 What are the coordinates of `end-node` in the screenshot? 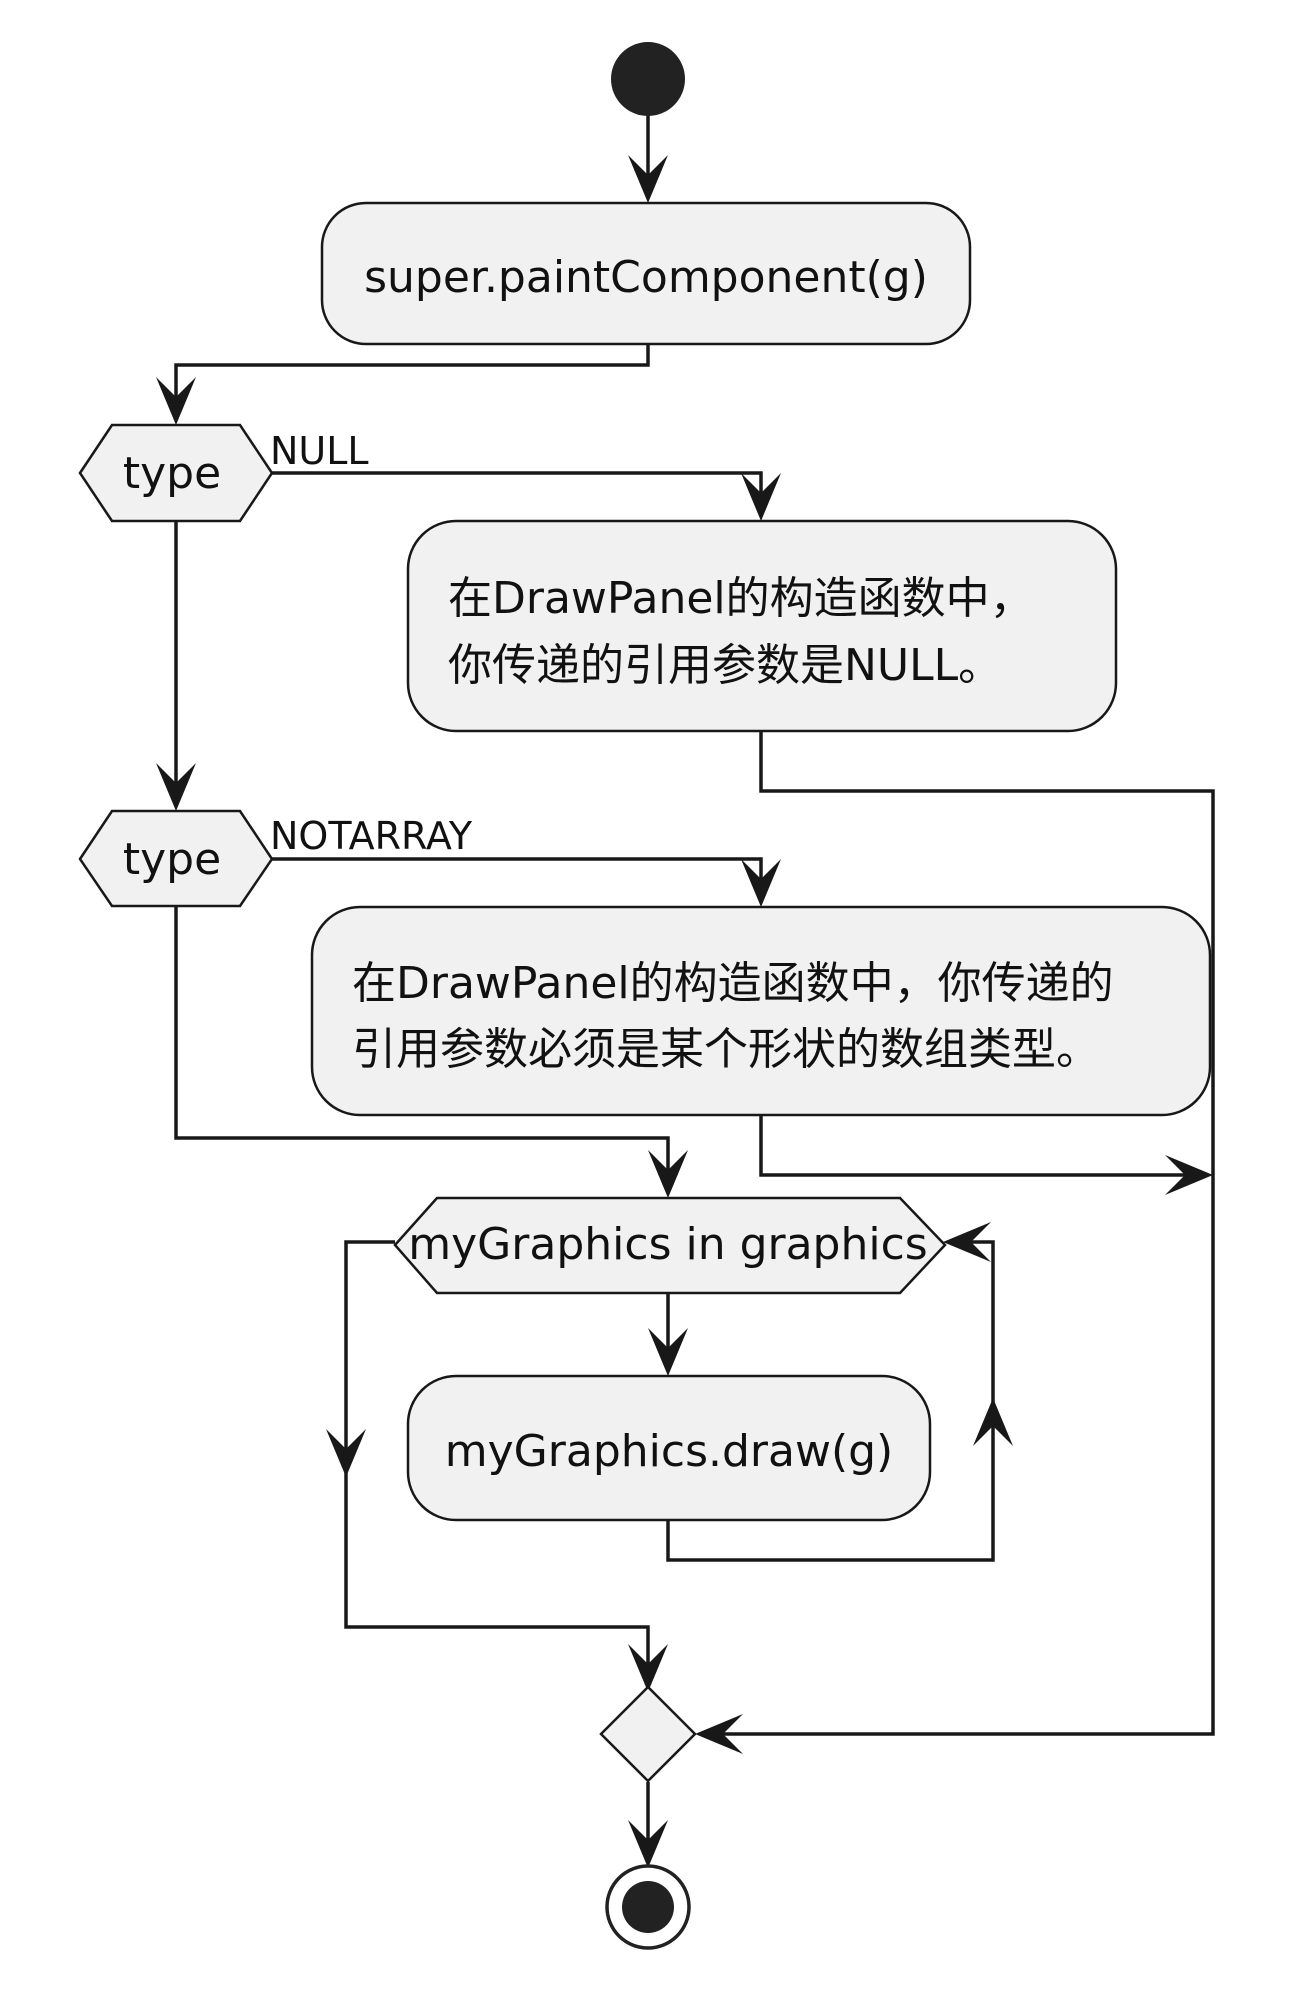 It's located at (648, 1907).